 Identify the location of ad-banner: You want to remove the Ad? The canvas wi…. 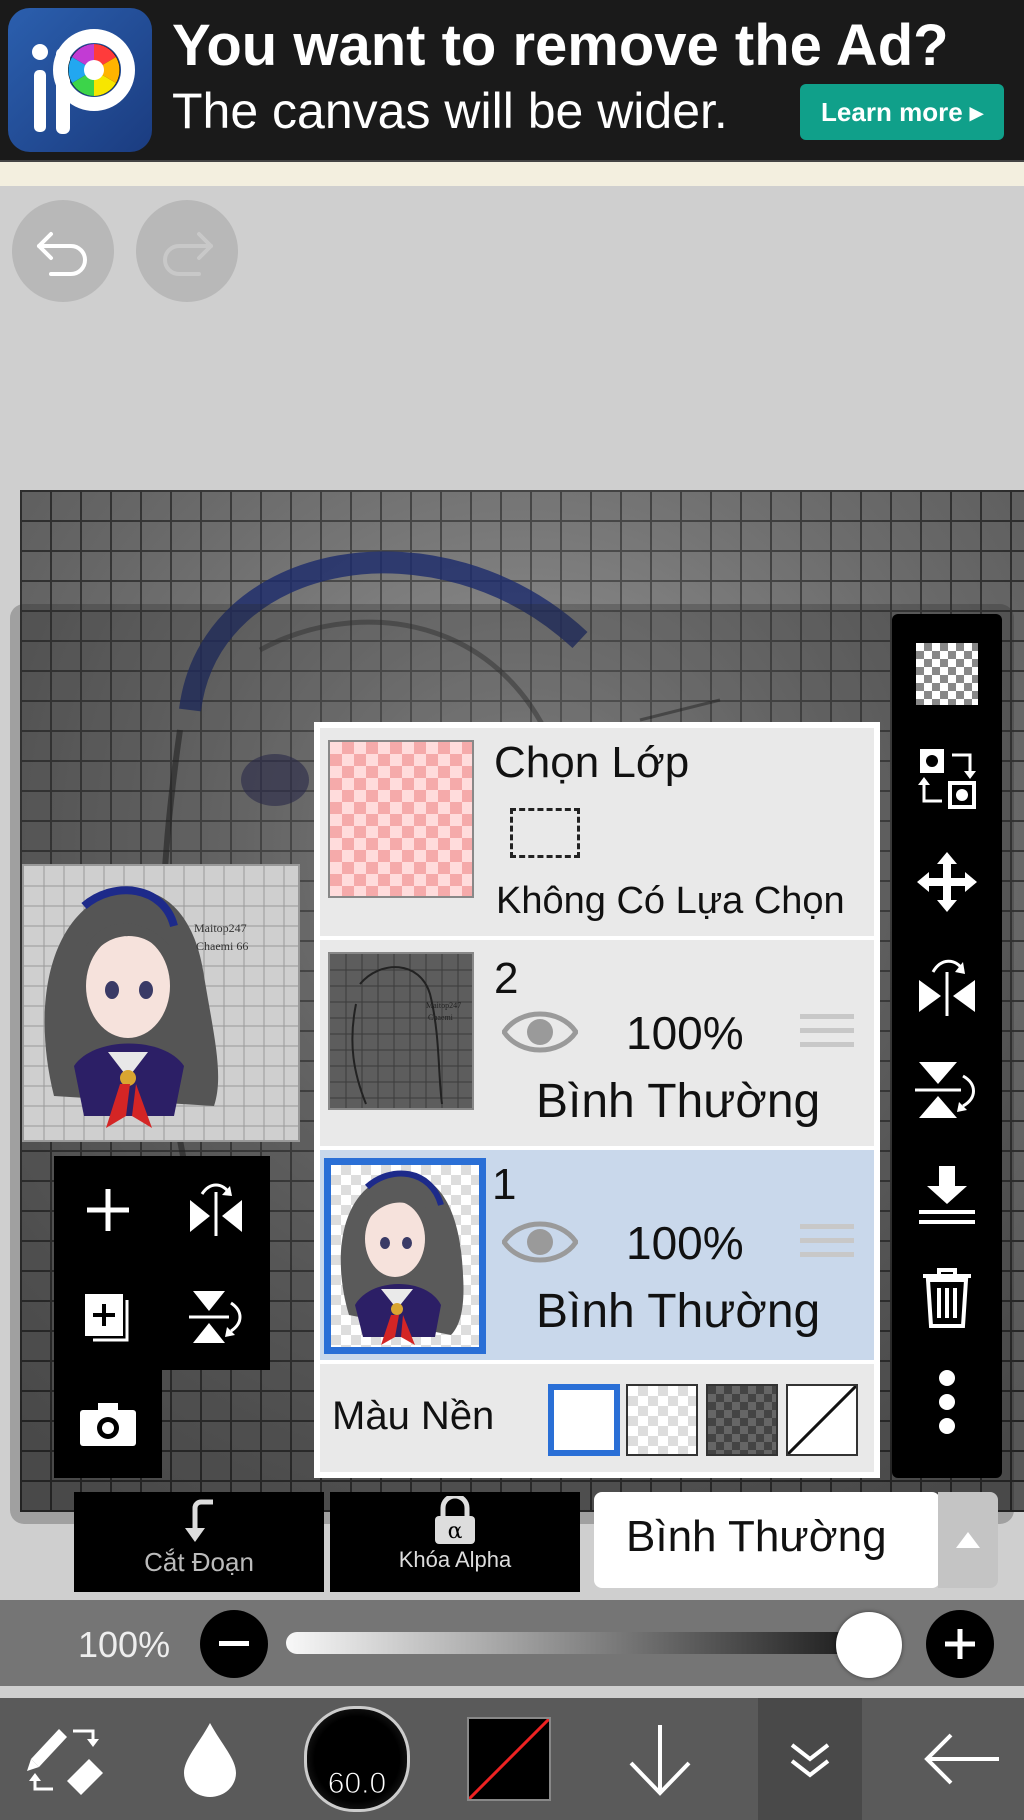
(512, 80).